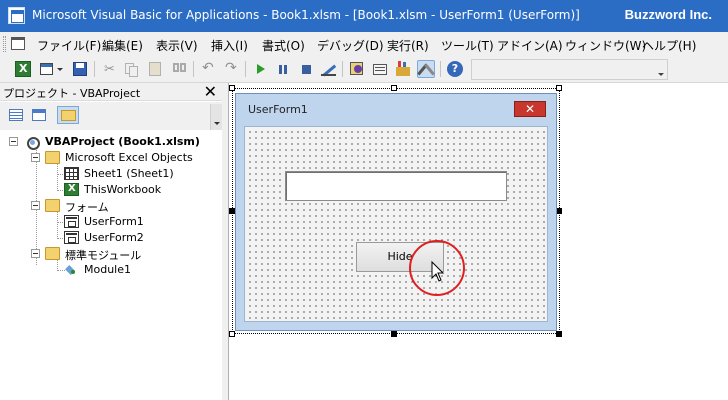 Image resolution: width=728 pixels, height=400 pixels. I want to click on view-object-icon, so click(39, 115).